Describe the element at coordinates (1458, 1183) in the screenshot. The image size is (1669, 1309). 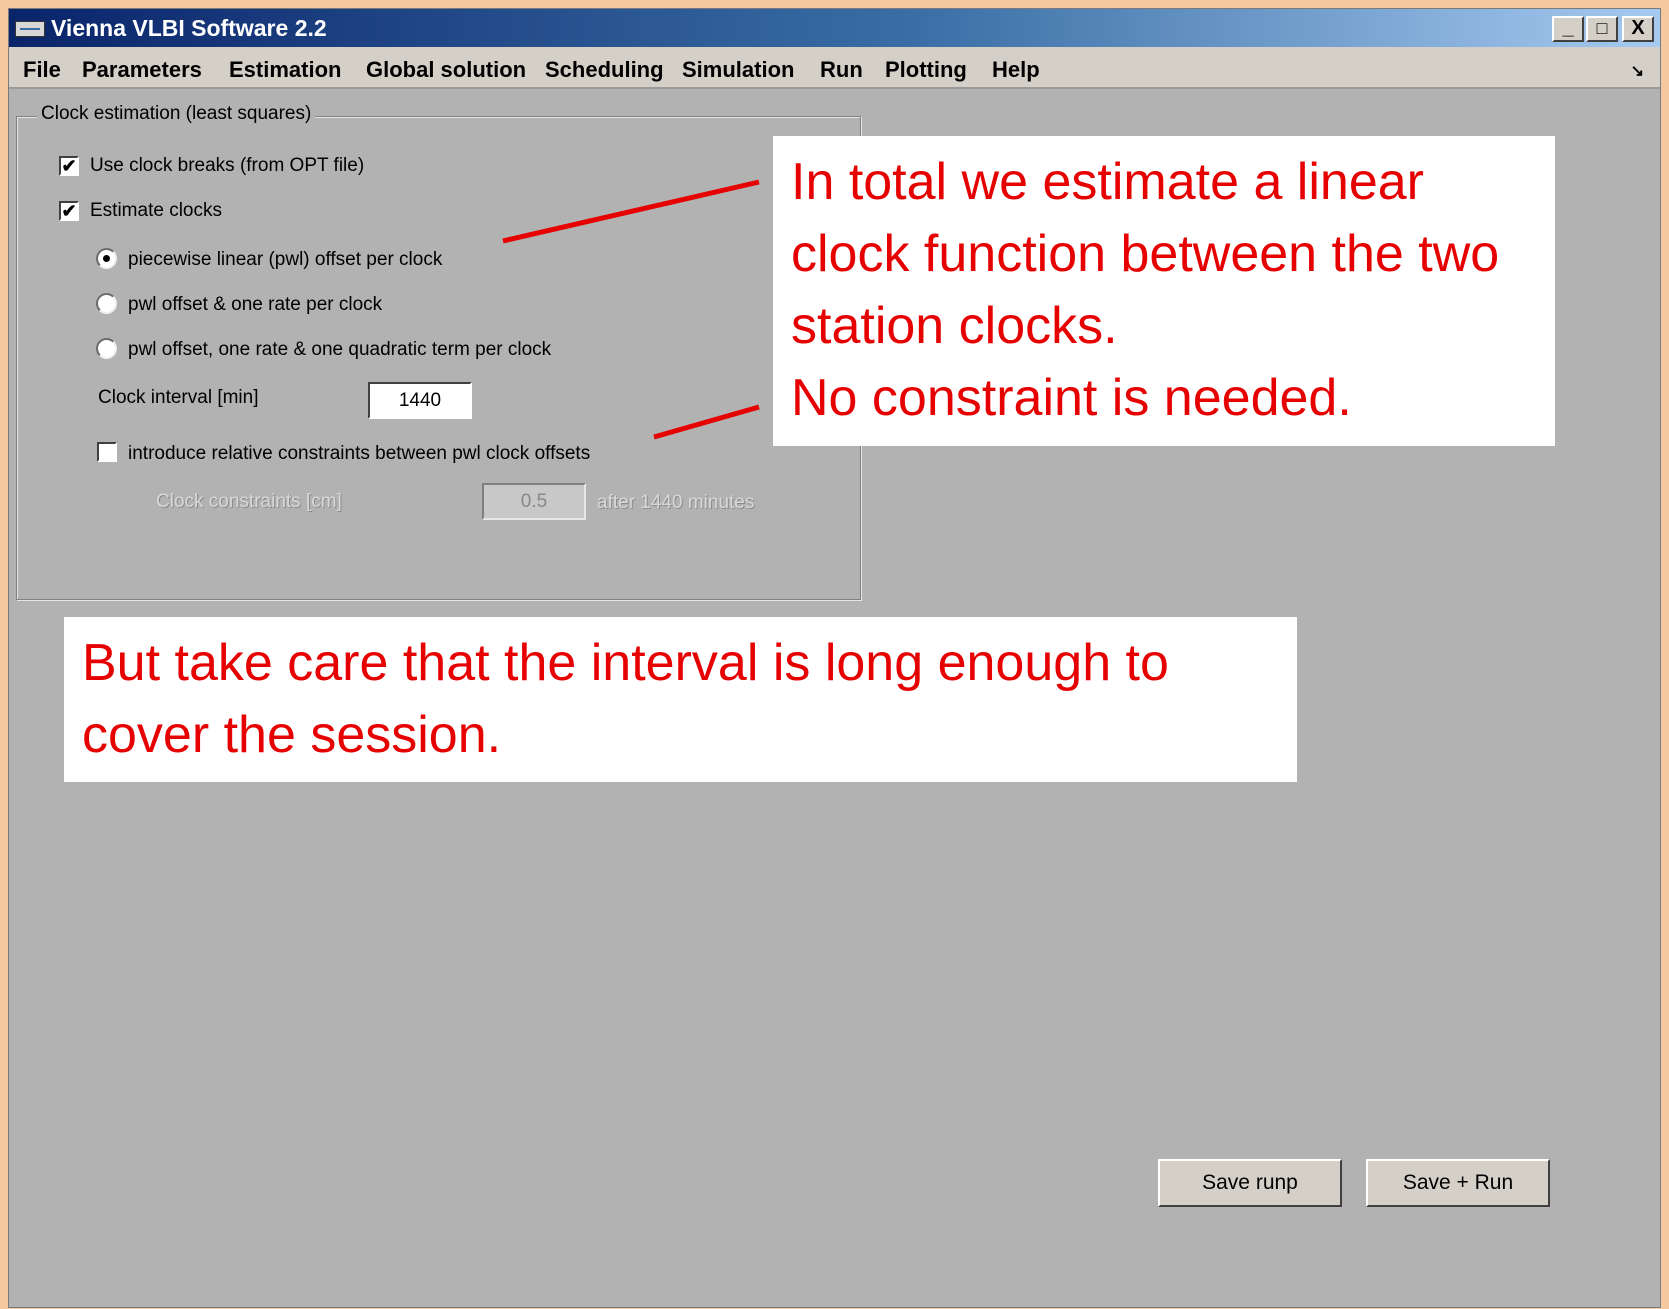
I see `save-run-button: Save + Run` at that location.